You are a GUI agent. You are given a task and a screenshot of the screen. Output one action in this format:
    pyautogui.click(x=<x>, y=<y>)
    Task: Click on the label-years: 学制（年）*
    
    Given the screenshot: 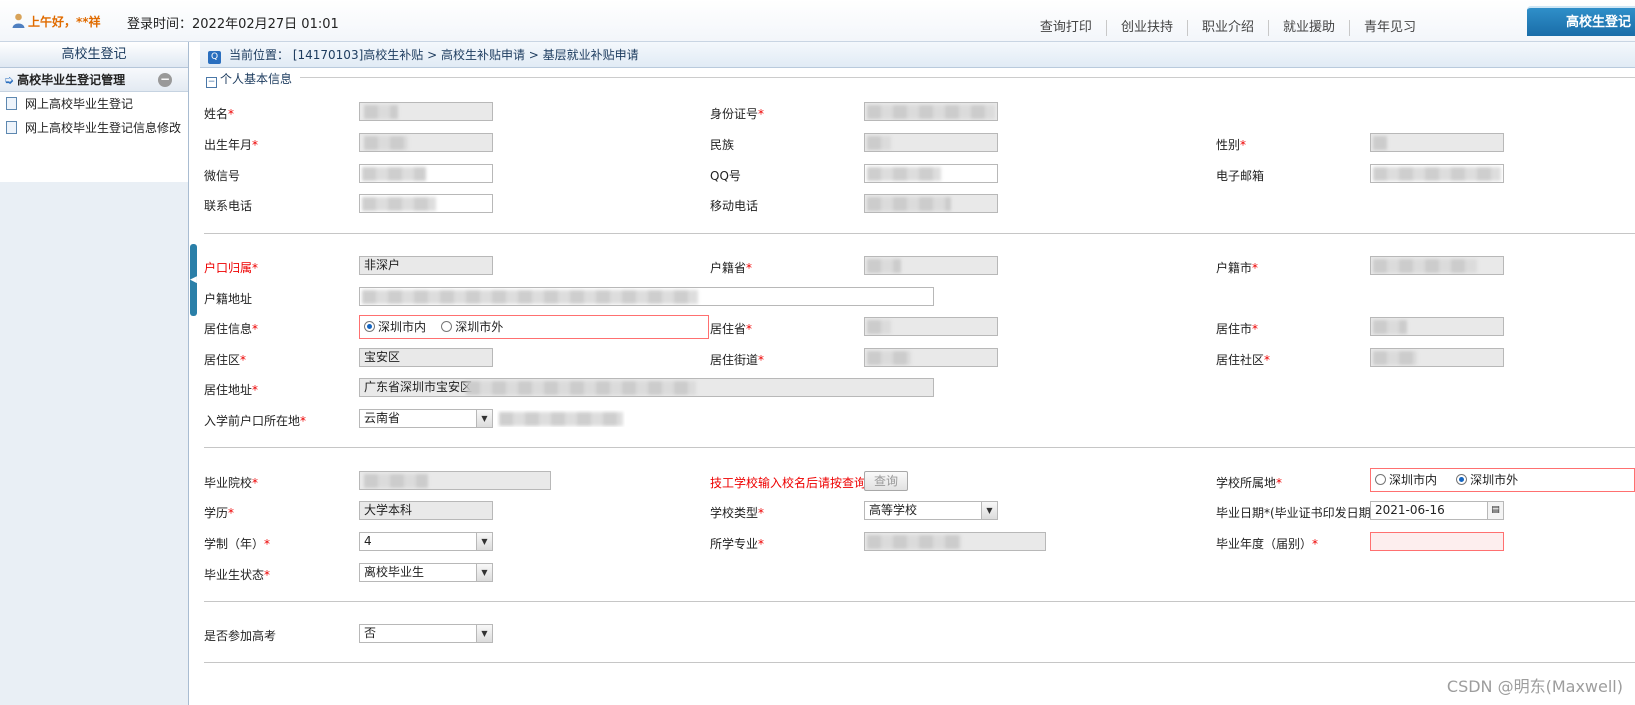 What is the action you would take?
    pyautogui.click(x=237, y=544)
    